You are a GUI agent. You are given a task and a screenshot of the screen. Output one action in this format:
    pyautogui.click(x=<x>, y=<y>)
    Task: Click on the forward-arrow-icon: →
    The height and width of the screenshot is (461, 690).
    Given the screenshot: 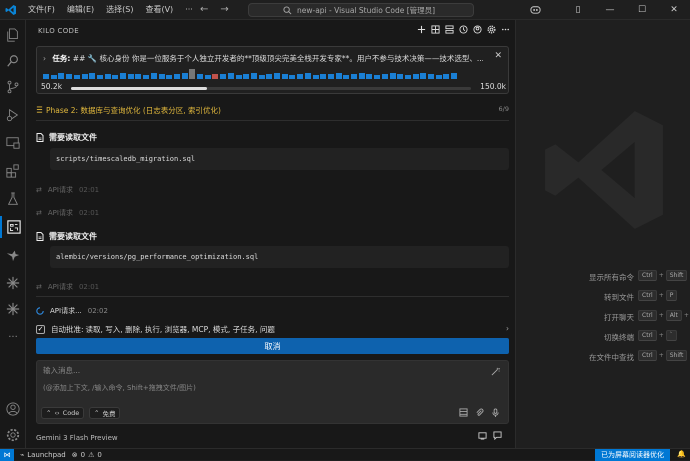 What is the action you would take?
    pyautogui.click(x=224, y=9)
    